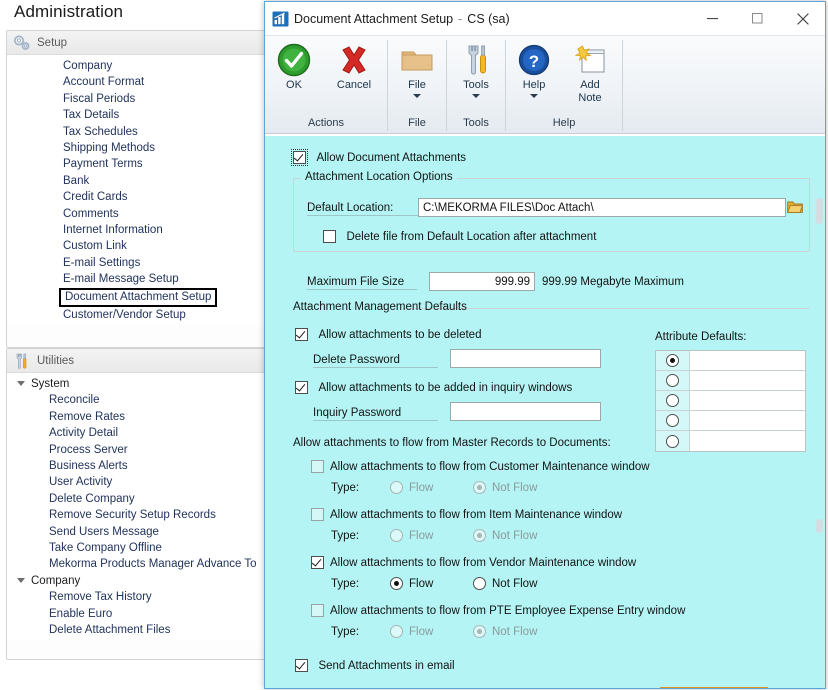 This screenshot has height=690, width=828. I want to click on sidebar-item-remove-security-setup-records: Remove Security Setup Records, so click(137, 515).